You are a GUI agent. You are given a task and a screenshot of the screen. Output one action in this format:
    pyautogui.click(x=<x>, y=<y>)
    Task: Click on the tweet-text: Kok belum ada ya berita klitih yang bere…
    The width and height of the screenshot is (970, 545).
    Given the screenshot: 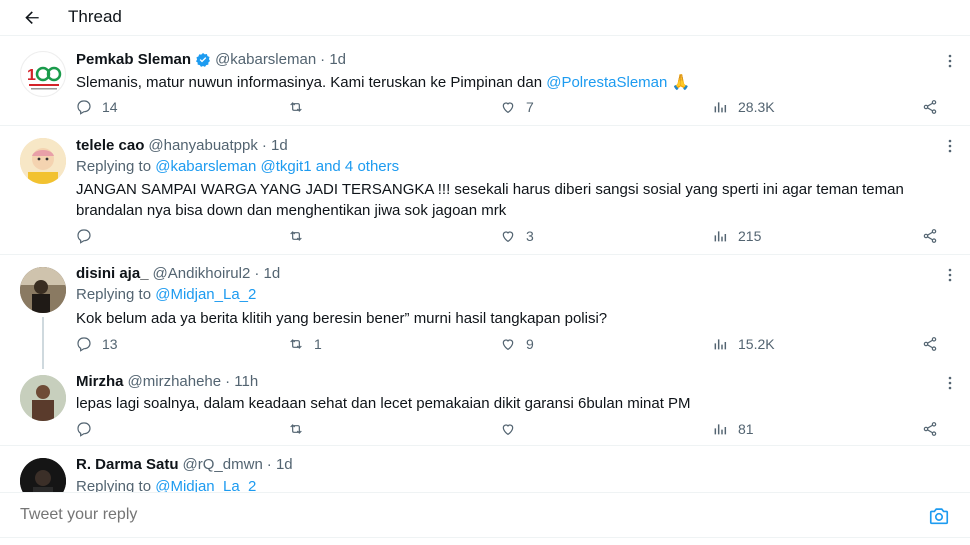 What is the action you would take?
    pyautogui.click(x=342, y=318)
    